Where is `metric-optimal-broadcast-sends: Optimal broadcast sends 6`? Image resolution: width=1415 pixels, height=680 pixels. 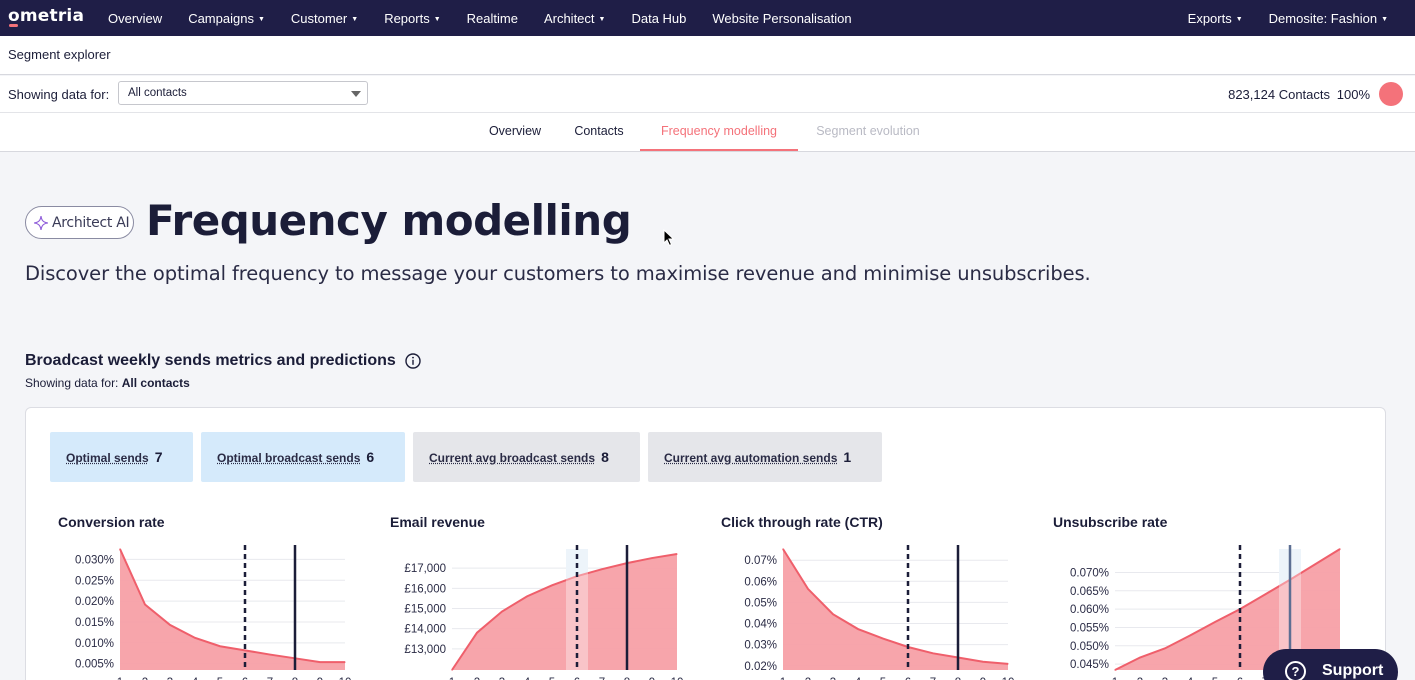
metric-optimal-broadcast-sends: Optimal broadcast sends 6 is located at coordinates (303, 457).